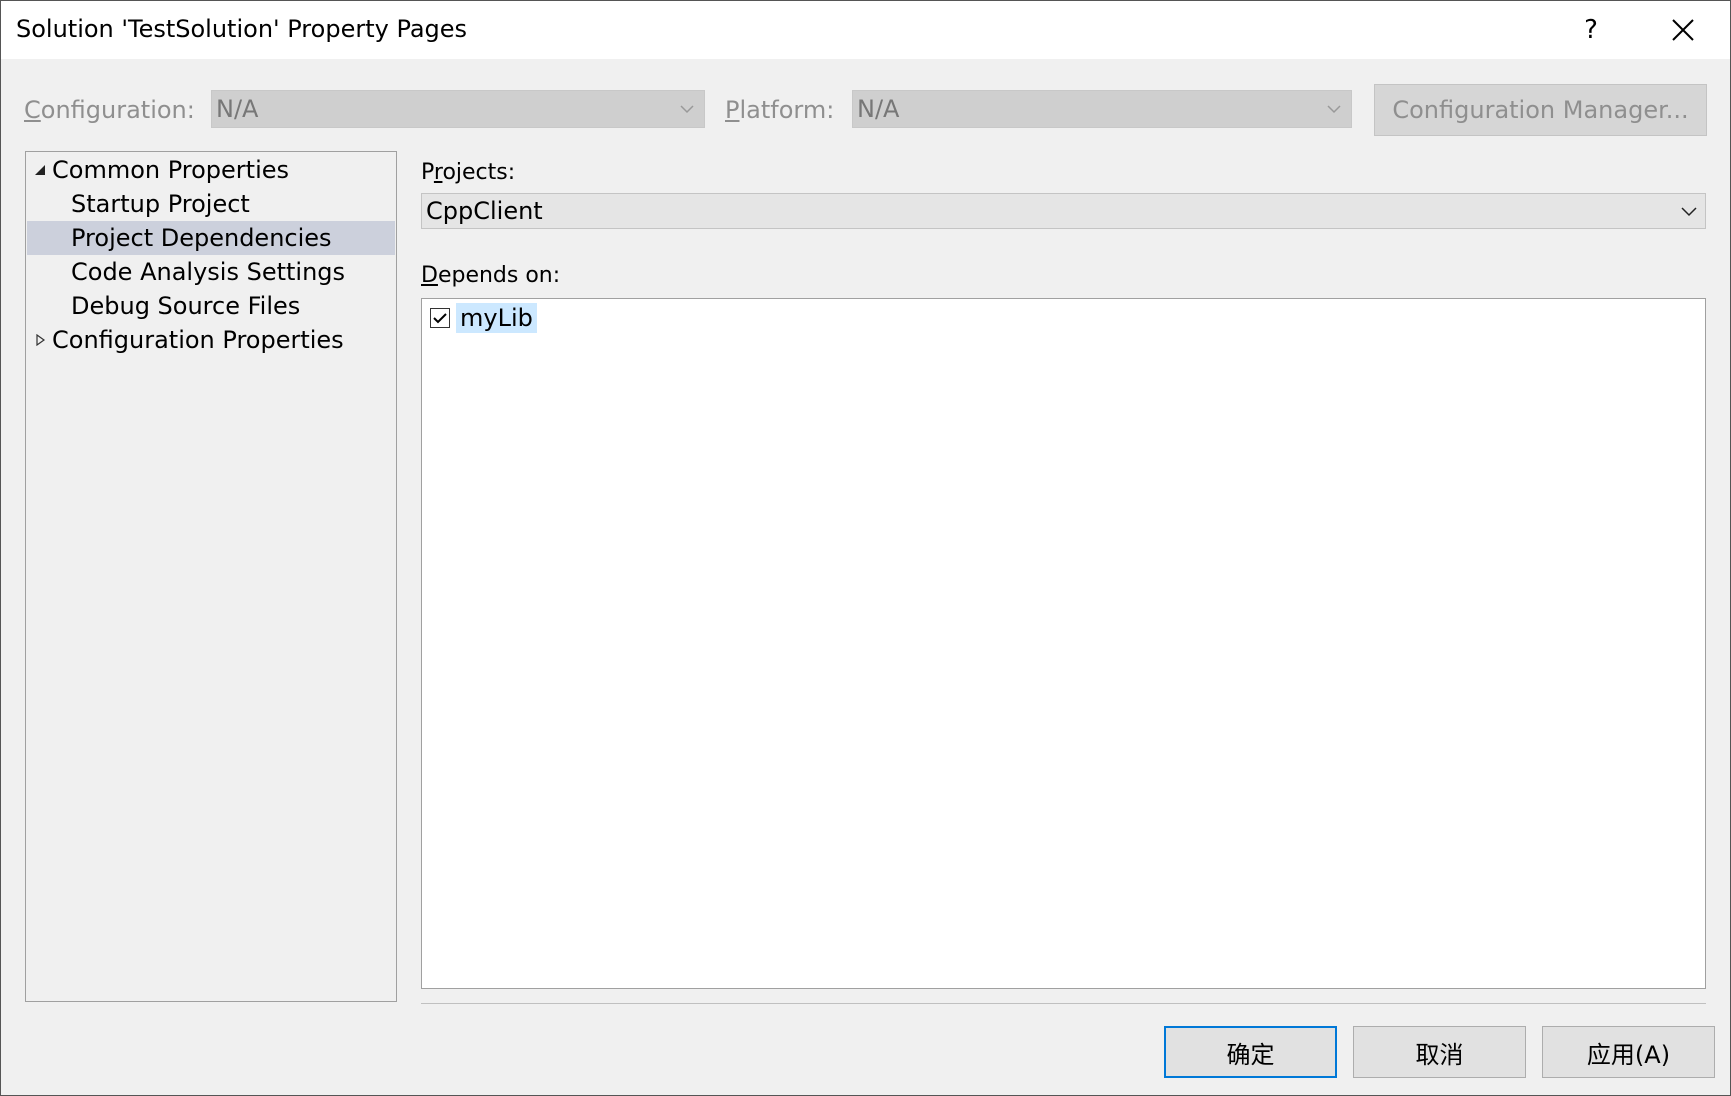  Describe the element at coordinates (865, 30) in the screenshot. I see `title-bar: Solution 'TestSolution' Property Pages ?` at that location.